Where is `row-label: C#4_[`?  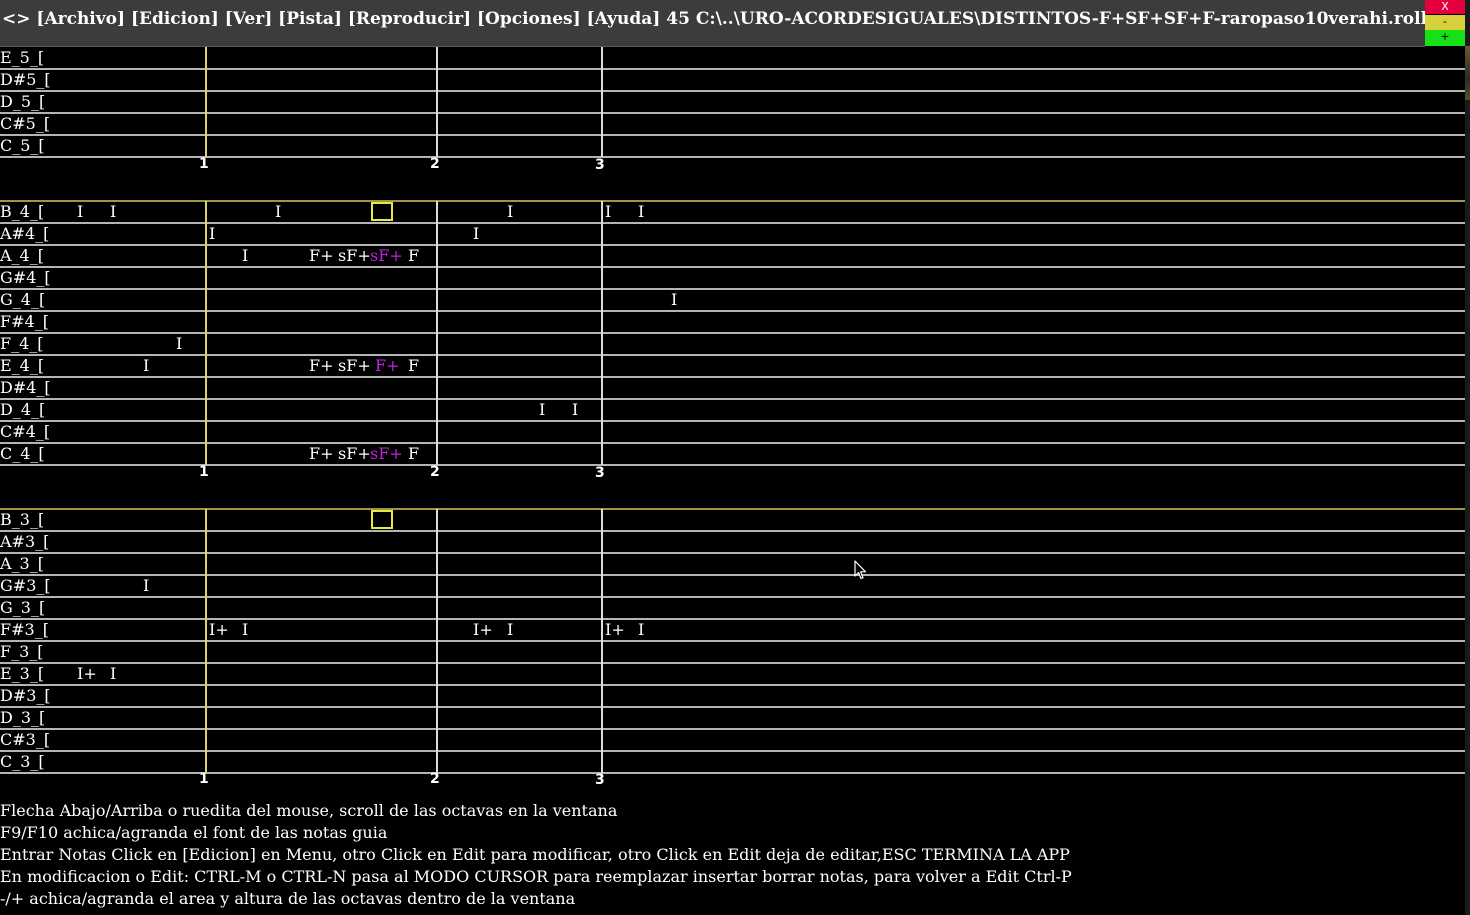 row-label: C#4_[ is located at coordinates (25, 431).